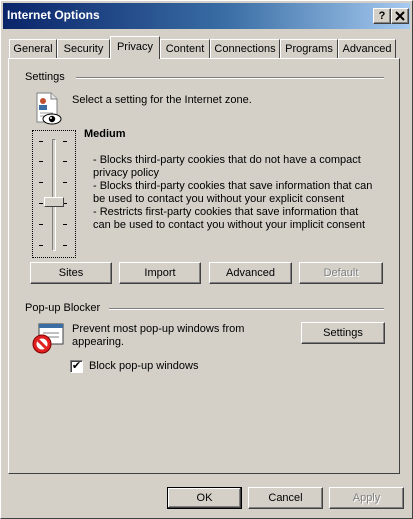 The width and height of the screenshot is (413, 519). I want to click on ok-button: OK, so click(204, 498).